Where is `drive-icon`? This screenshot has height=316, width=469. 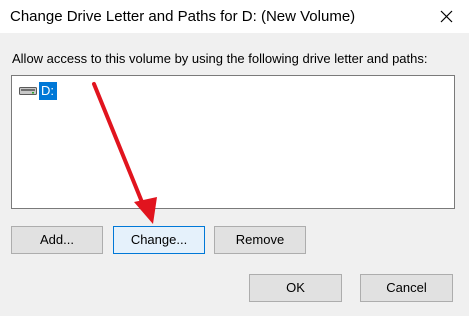
drive-icon is located at coordinates (28, 91).